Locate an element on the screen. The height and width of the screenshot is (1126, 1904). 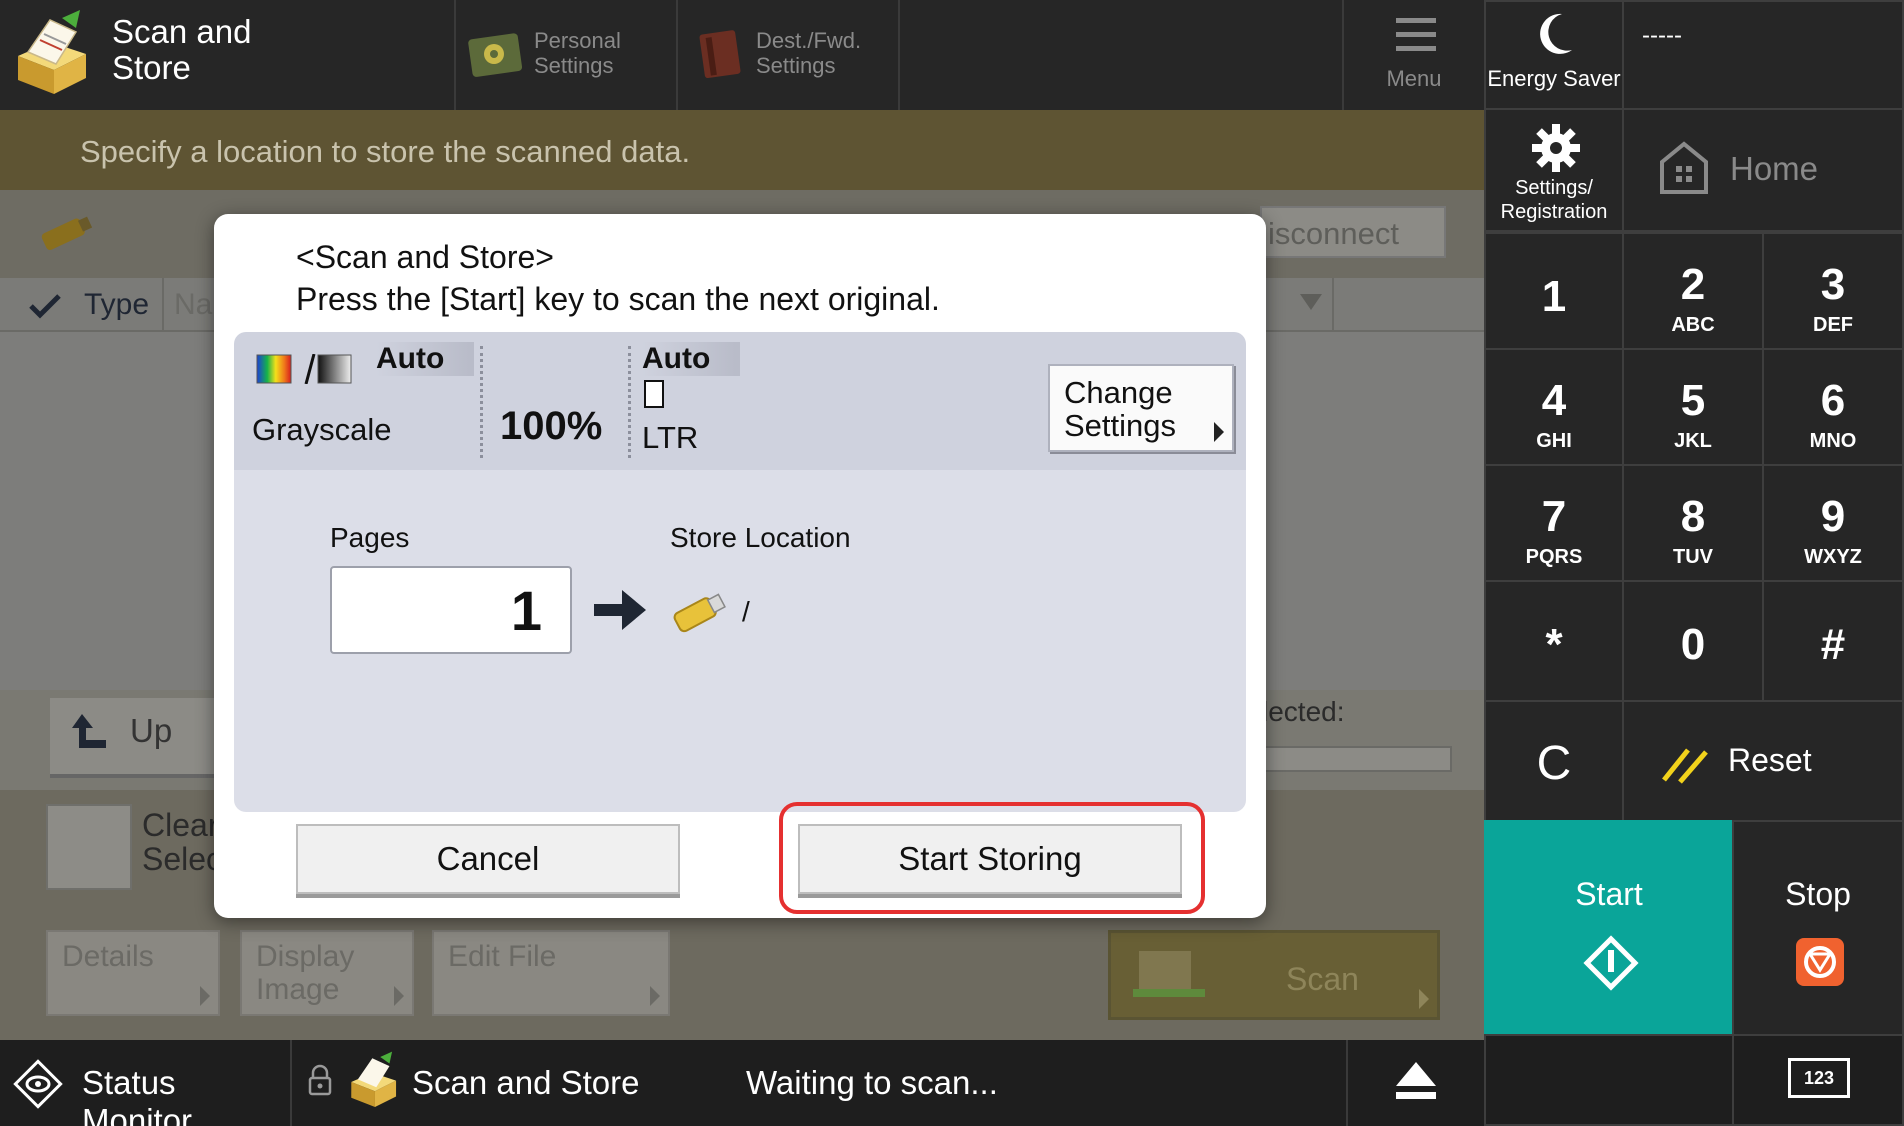
stop-icon is located at coordinates (1820, 962).